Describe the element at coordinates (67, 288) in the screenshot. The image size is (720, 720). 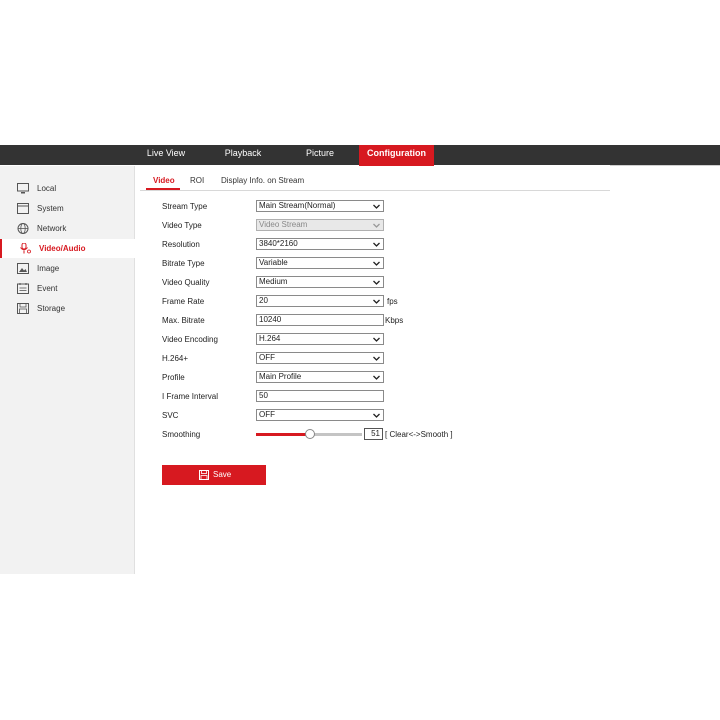
I see `sidebar-item-event: Event` at that location.